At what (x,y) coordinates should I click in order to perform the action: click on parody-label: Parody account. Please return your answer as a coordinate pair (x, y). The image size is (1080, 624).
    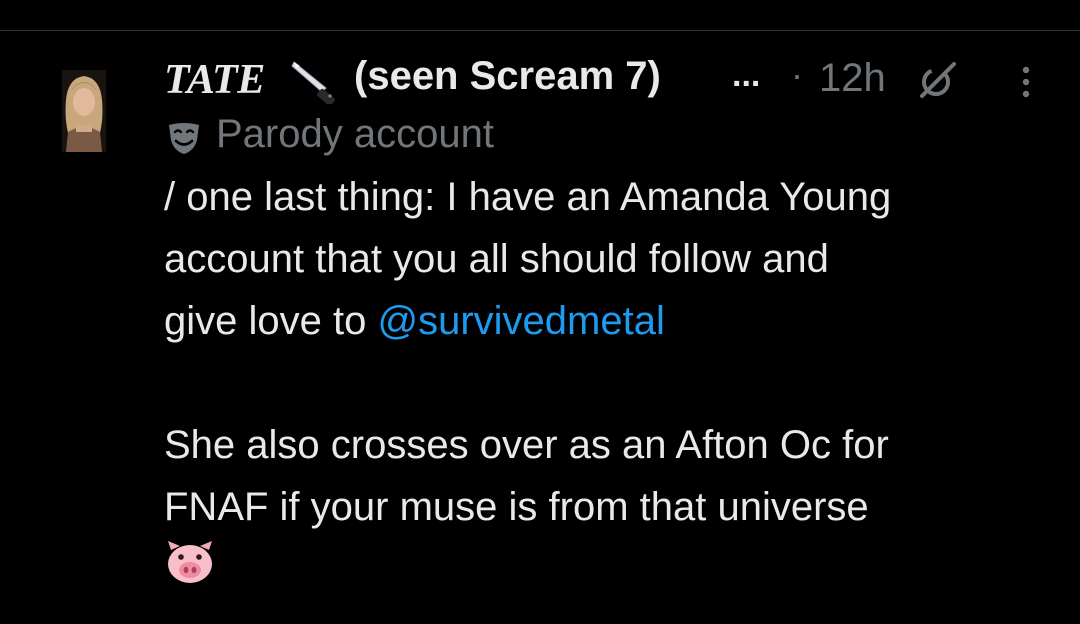
    Looking at the image, I should click on (614, 136).